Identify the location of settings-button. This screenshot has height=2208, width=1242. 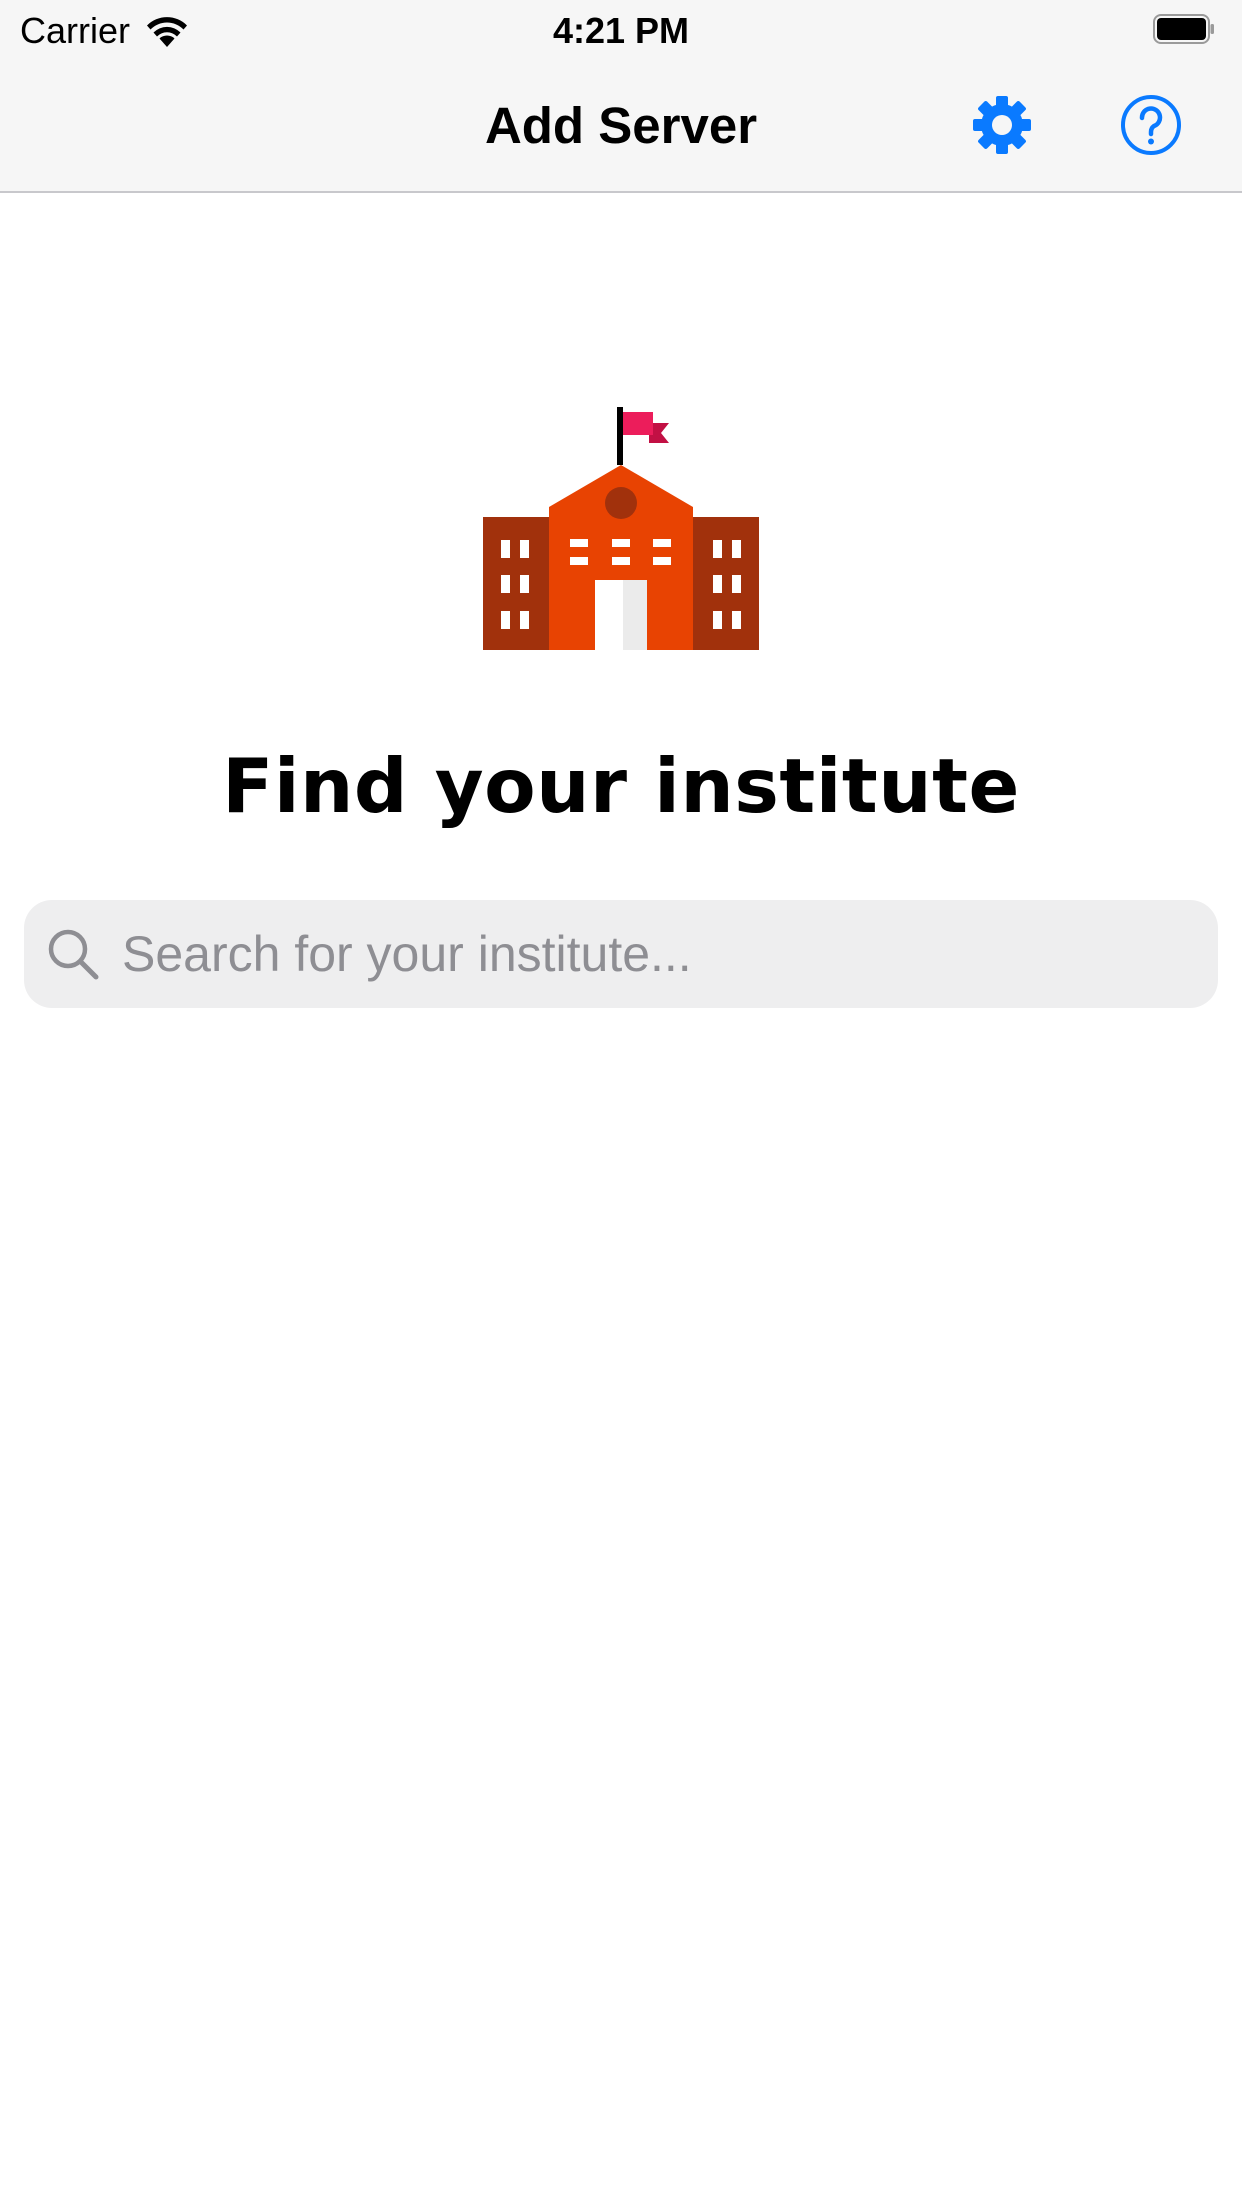
(1002, 125).